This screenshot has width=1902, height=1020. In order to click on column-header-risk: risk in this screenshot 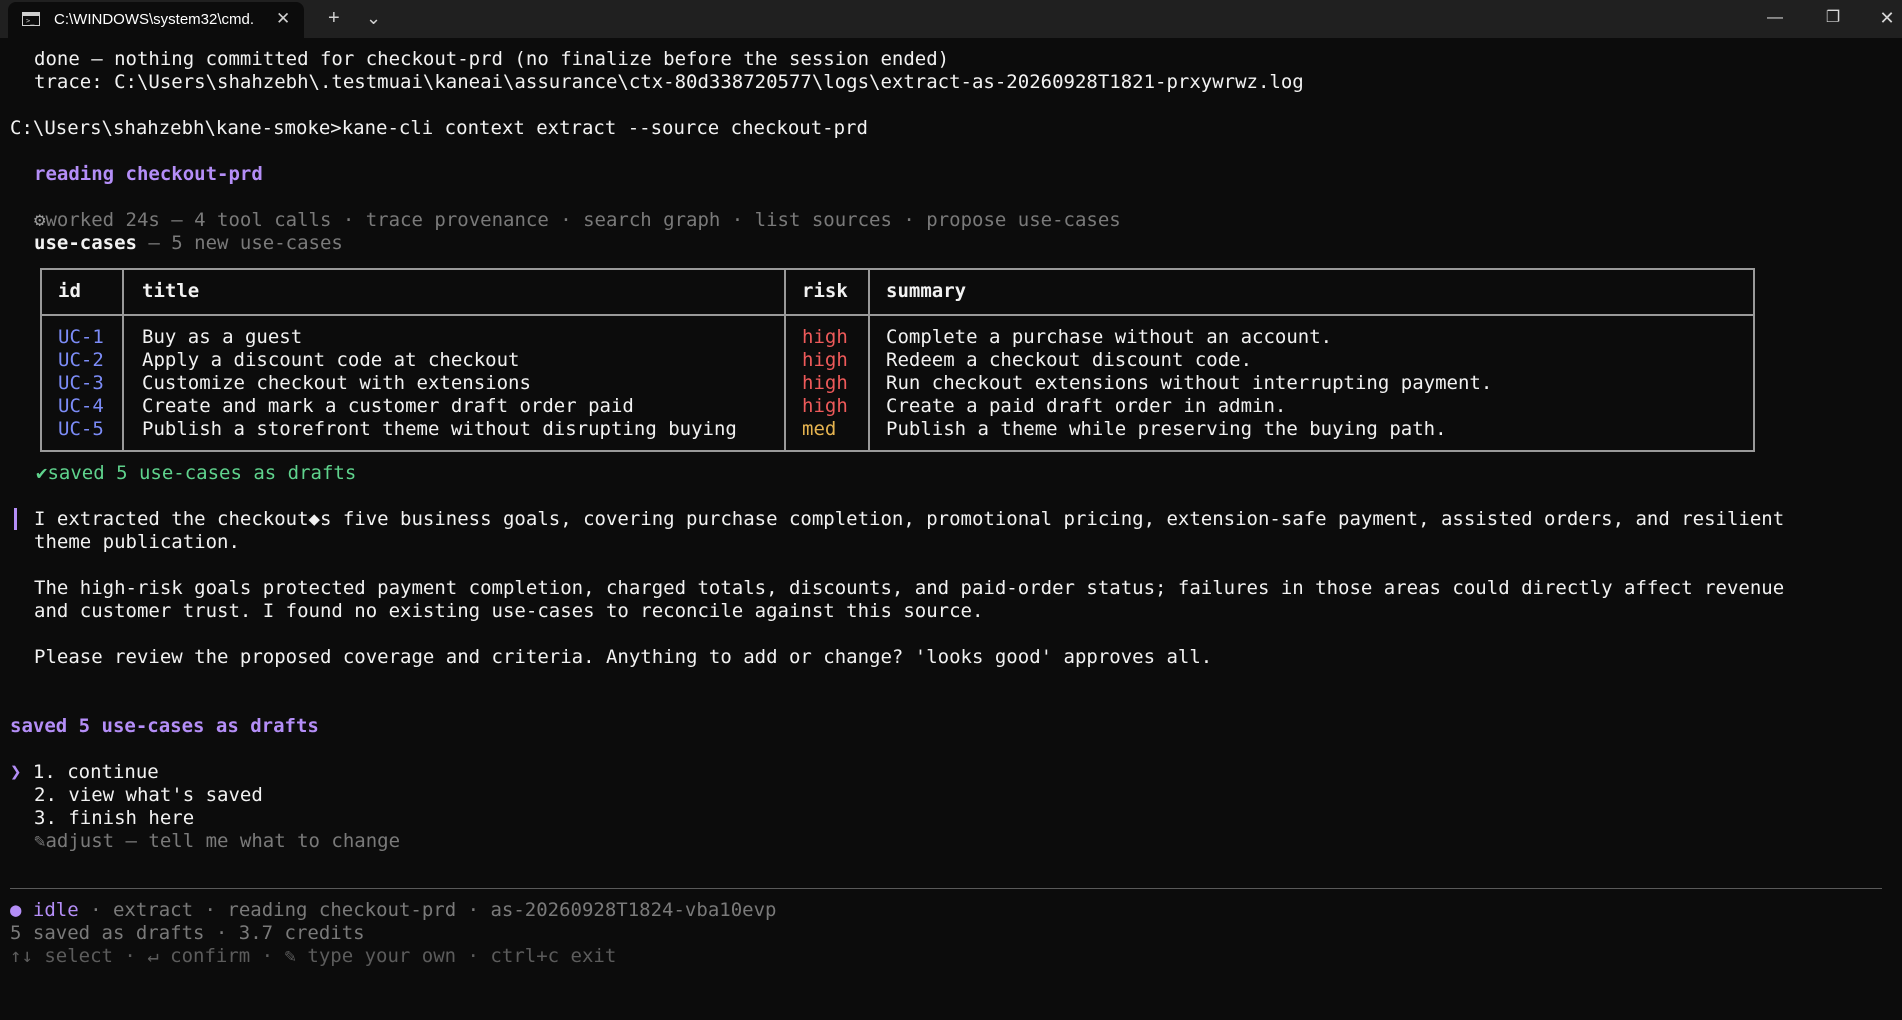, I will do `click(825, 291)`.